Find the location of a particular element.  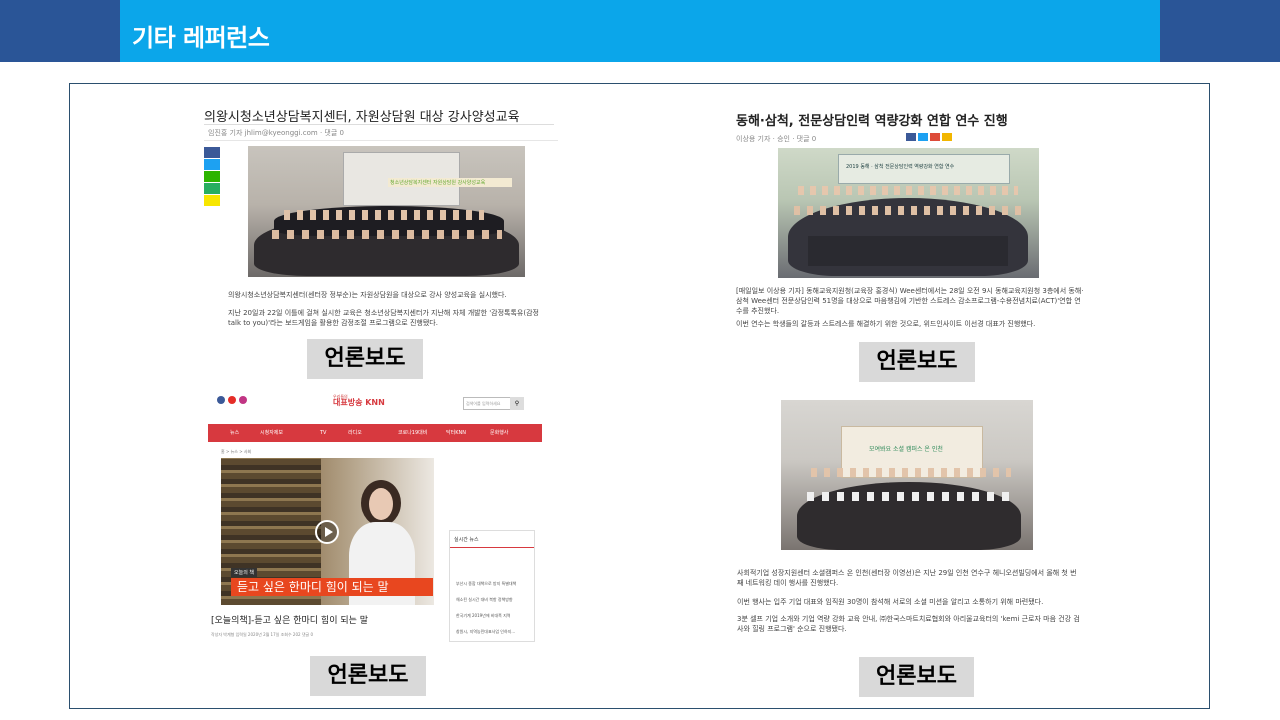

side-news-item: 부산시 종합 대책으로 방지 특별대책 is located at coordinates (494, 584).